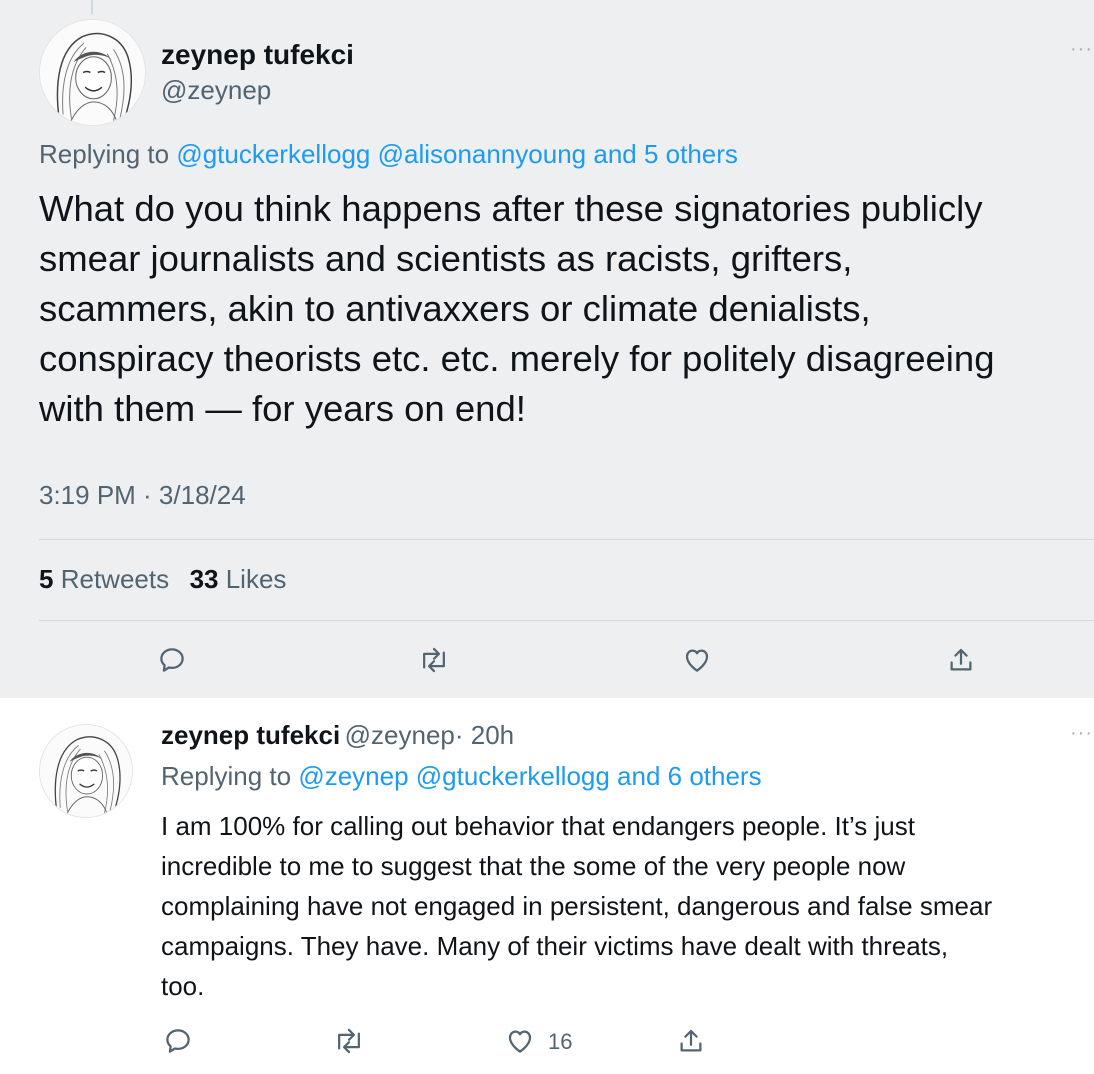  Describe the element at coordinates (484, 735) in the screenshot. I see `tweet-time: · 20h` at that location.